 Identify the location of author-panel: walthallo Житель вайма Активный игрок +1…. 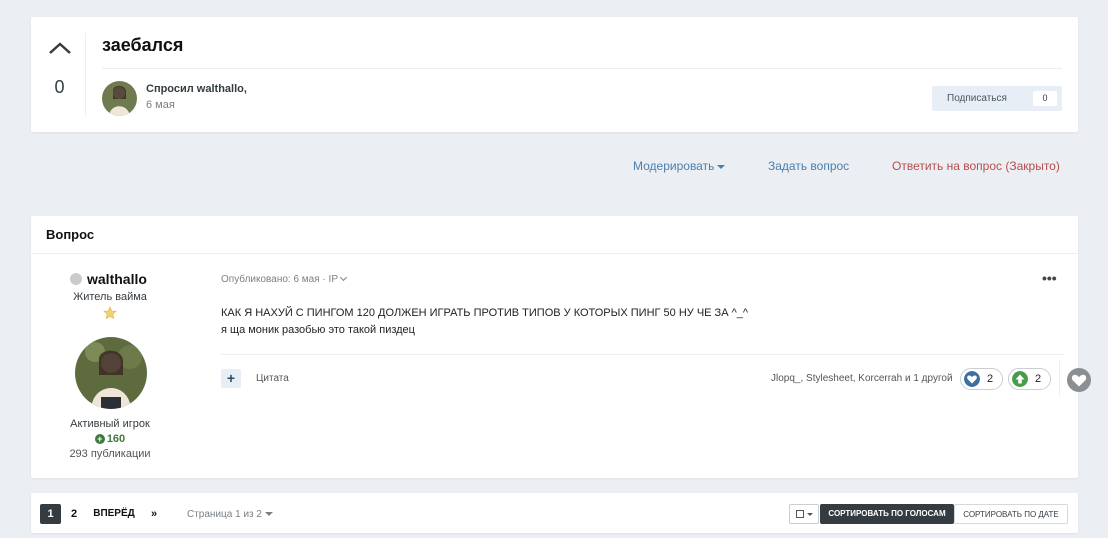
(110, 366).